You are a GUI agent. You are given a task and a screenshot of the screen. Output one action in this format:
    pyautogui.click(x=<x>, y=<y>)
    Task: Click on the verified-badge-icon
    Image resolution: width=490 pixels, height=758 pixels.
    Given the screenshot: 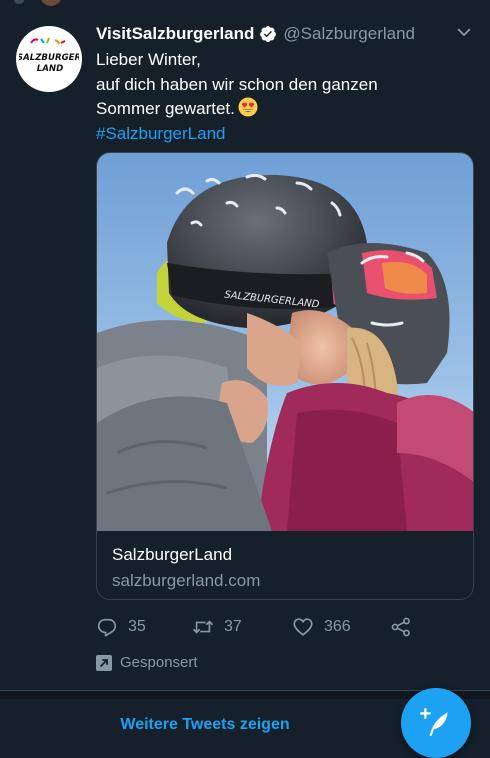 What is the action you would take?
    pyautogui.click(x=268, y=34)
    